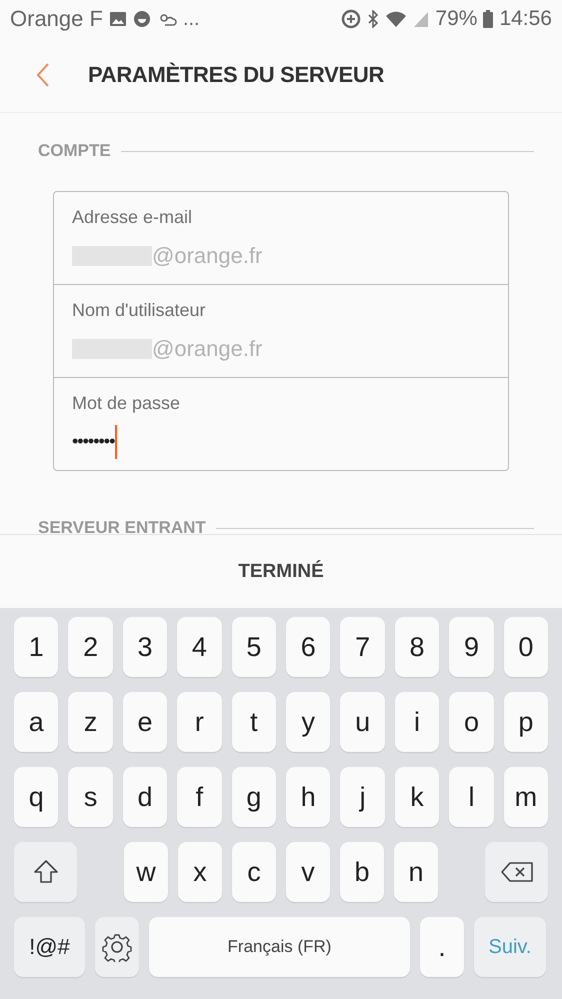 The height and width of the screenshot is (999, 562). I want to click on field-label: Nom d'utilisateur, so click(139, 310).